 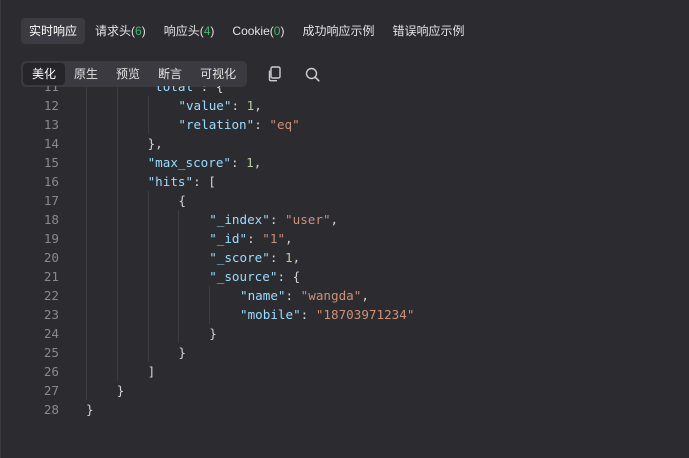 What do you see at coordinates (345, 276) in the screenshot?
I see `code-line: 21 "_source": {` at bounding box center [345, 276].